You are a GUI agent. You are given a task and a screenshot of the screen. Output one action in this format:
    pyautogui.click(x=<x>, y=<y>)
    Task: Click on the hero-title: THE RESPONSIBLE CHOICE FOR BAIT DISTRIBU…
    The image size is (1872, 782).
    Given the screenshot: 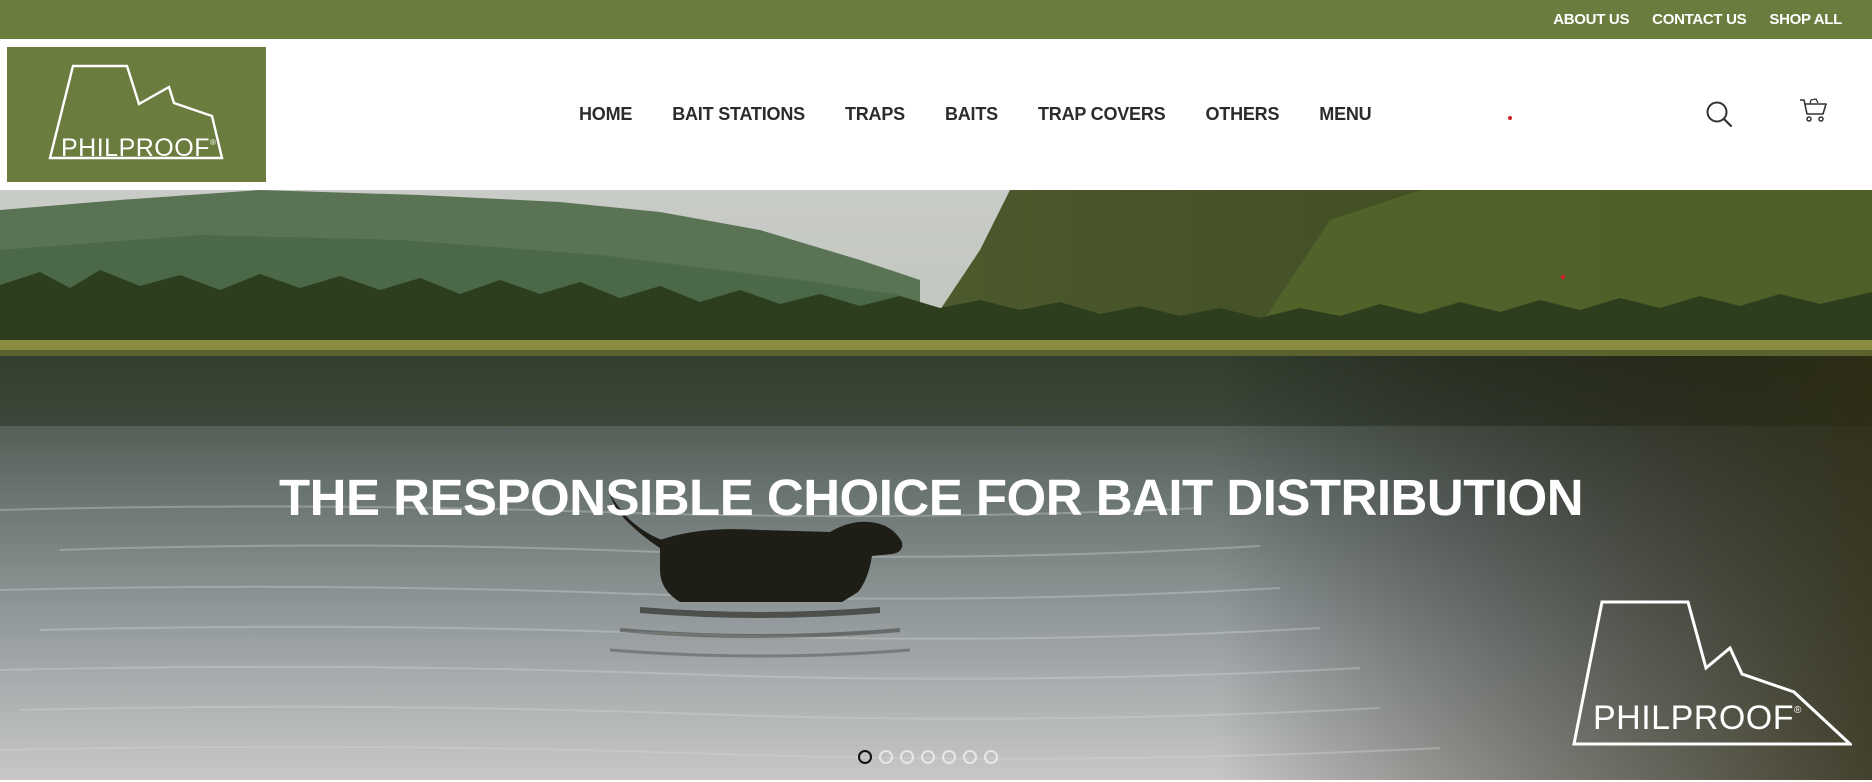 What is the action you would take?
    pyautogui.click(x=931, y=497)
    